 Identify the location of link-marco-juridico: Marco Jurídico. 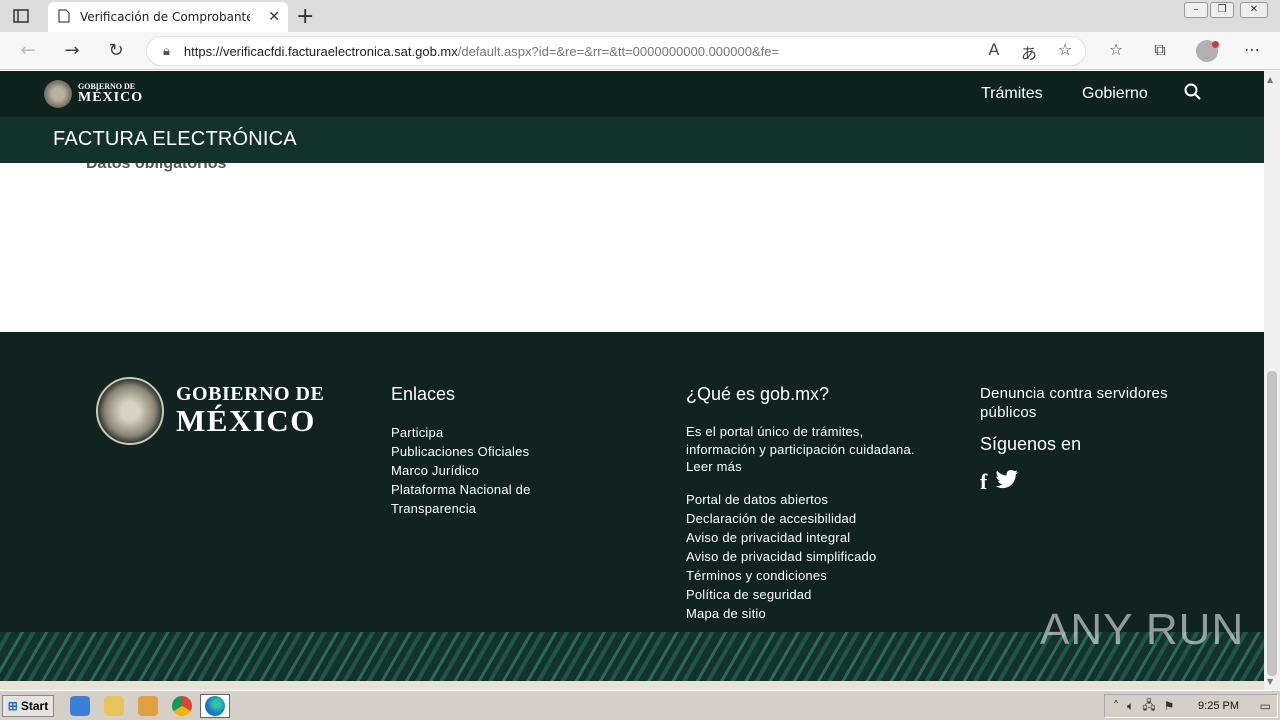
(491, 470).